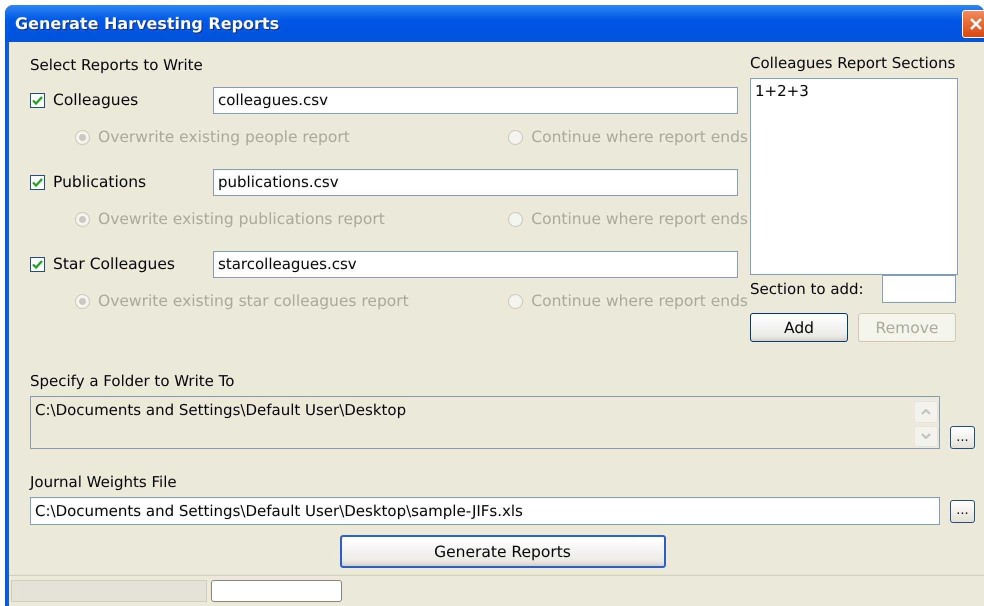  Describe the element at coordinates (103, 482) in the screenshot. I see `field-label: Journal Weights File` at that location.